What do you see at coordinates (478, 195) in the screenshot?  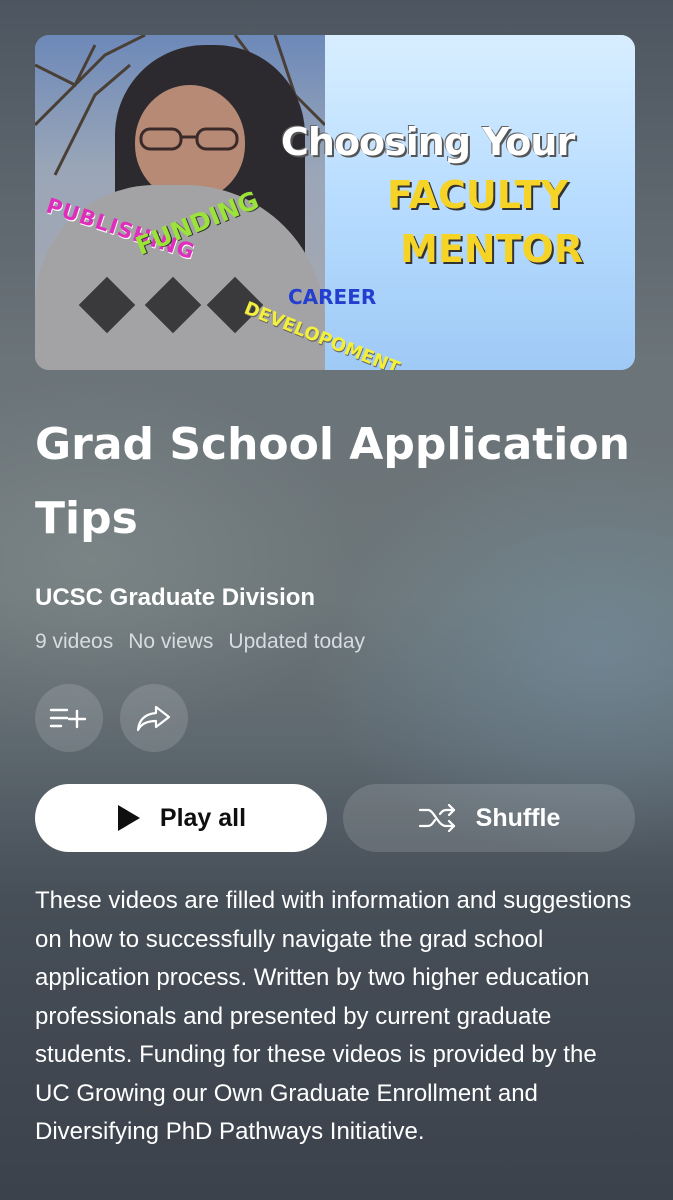 I see `thumbnail-title-line2: FACULTY` at bounding box center [478, 195].